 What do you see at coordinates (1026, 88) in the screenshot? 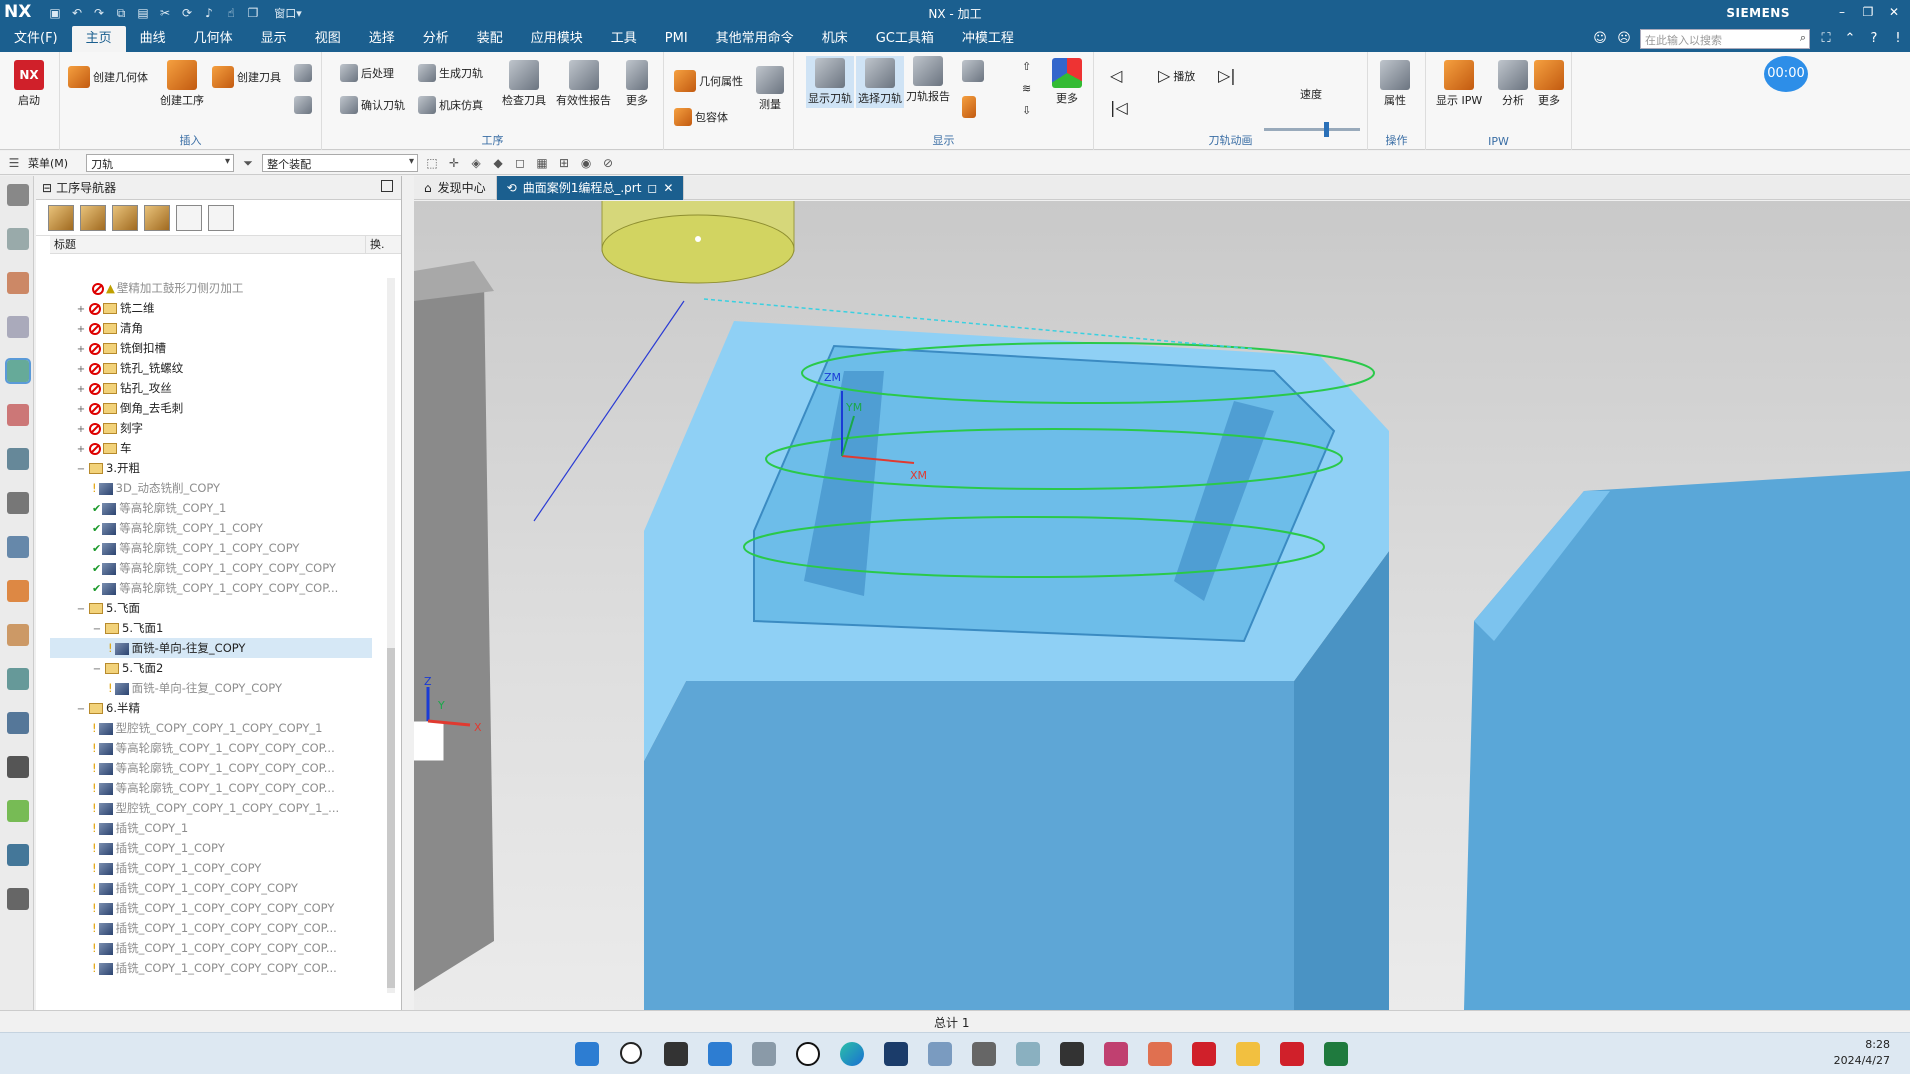
I see `layers-icon: ≋` at bounding box center [1026, 88].